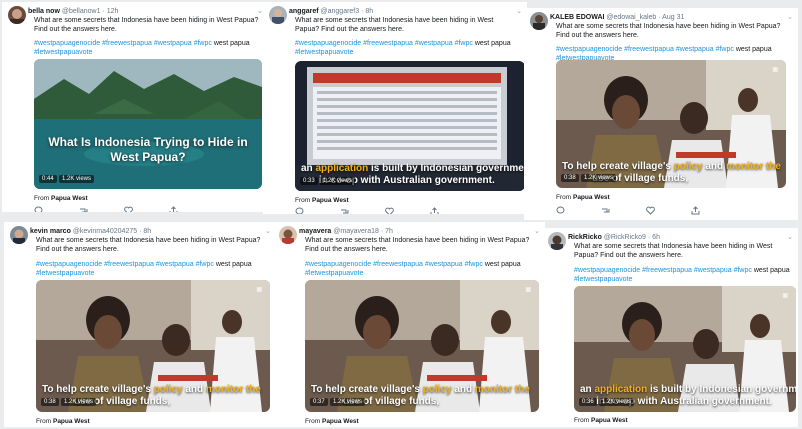 Image resolution: width=802 pixels, height=429 pixels. Describe the element at coordinates (81, 11) in the screenshot. I see `user-handle: @bellanow1` at that location.